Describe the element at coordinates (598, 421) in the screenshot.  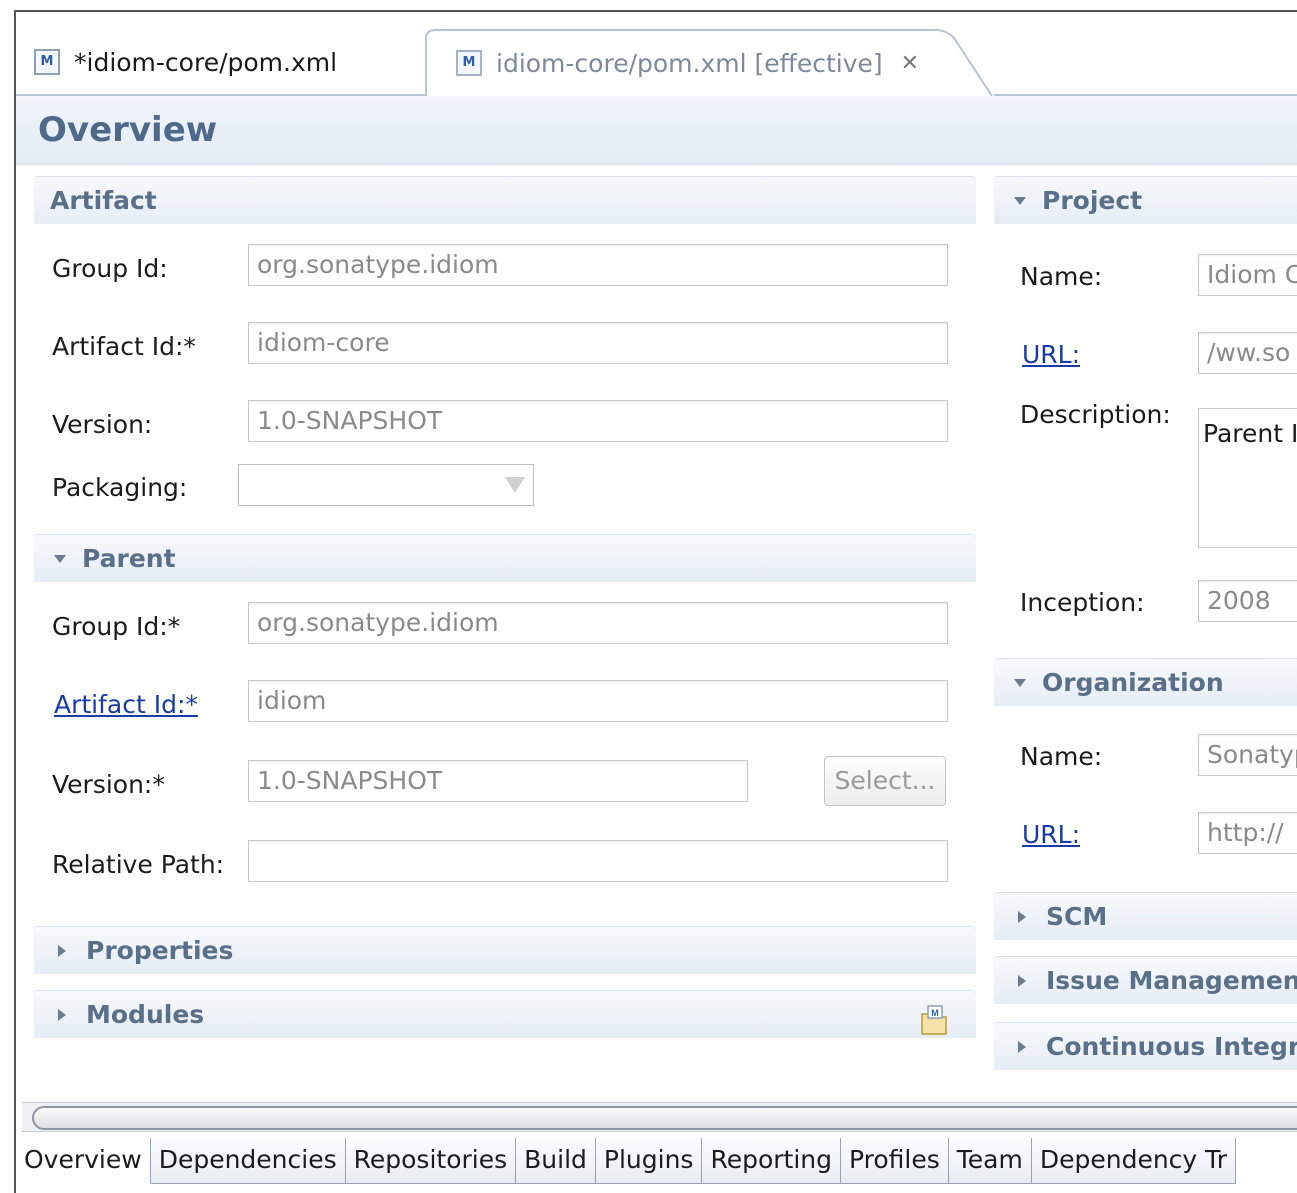
I see `version-field: 1.0-SNAPSHOT` at that location.